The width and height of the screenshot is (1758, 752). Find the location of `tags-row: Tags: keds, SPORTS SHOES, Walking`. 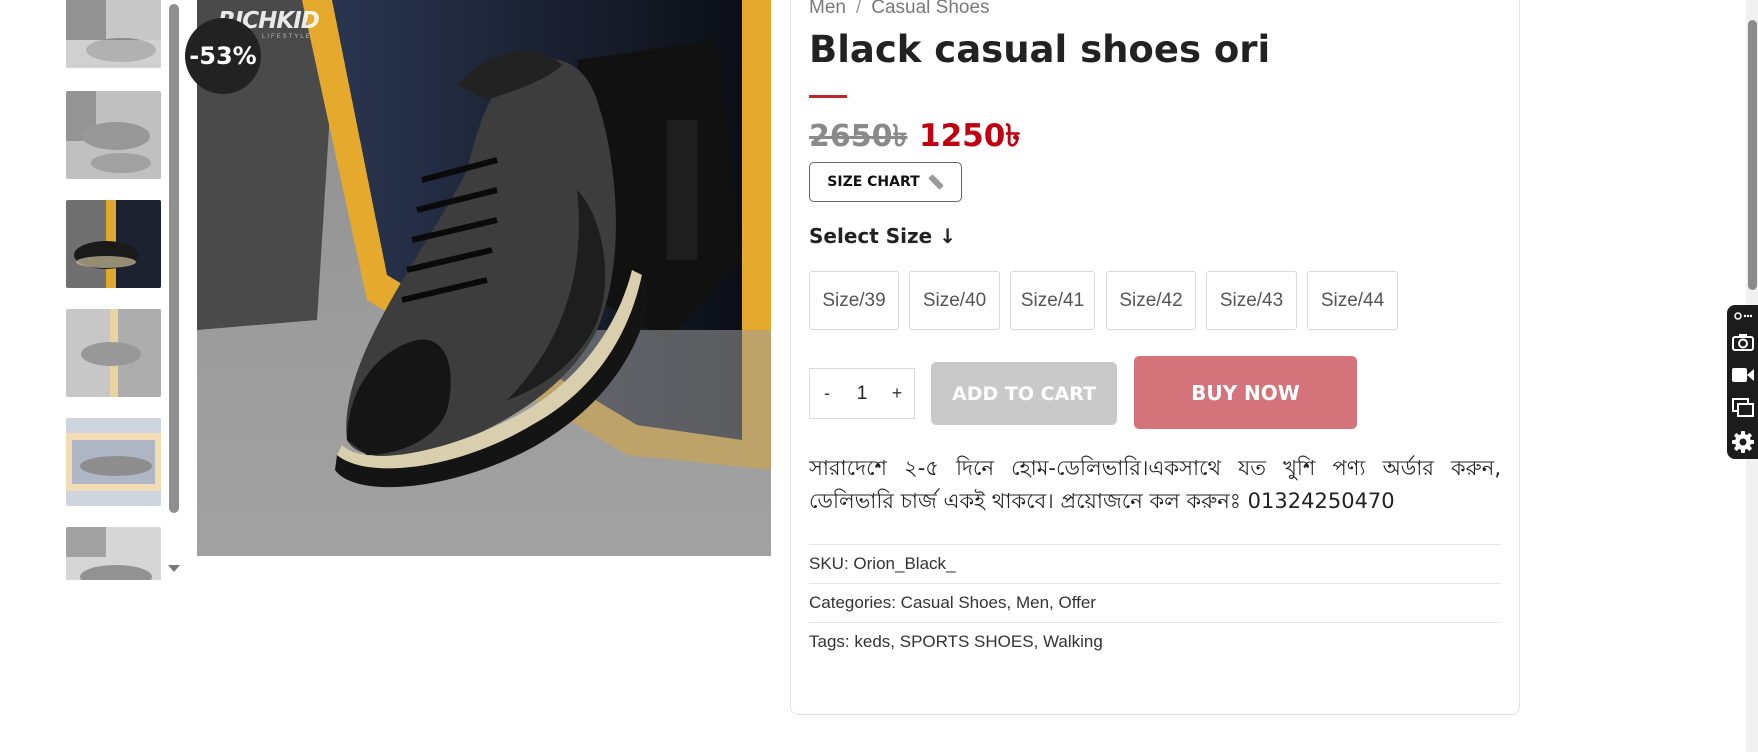

tags-row: Tags: keds, SPORTS SHOES, Walking is located at coordinates (956, 642).